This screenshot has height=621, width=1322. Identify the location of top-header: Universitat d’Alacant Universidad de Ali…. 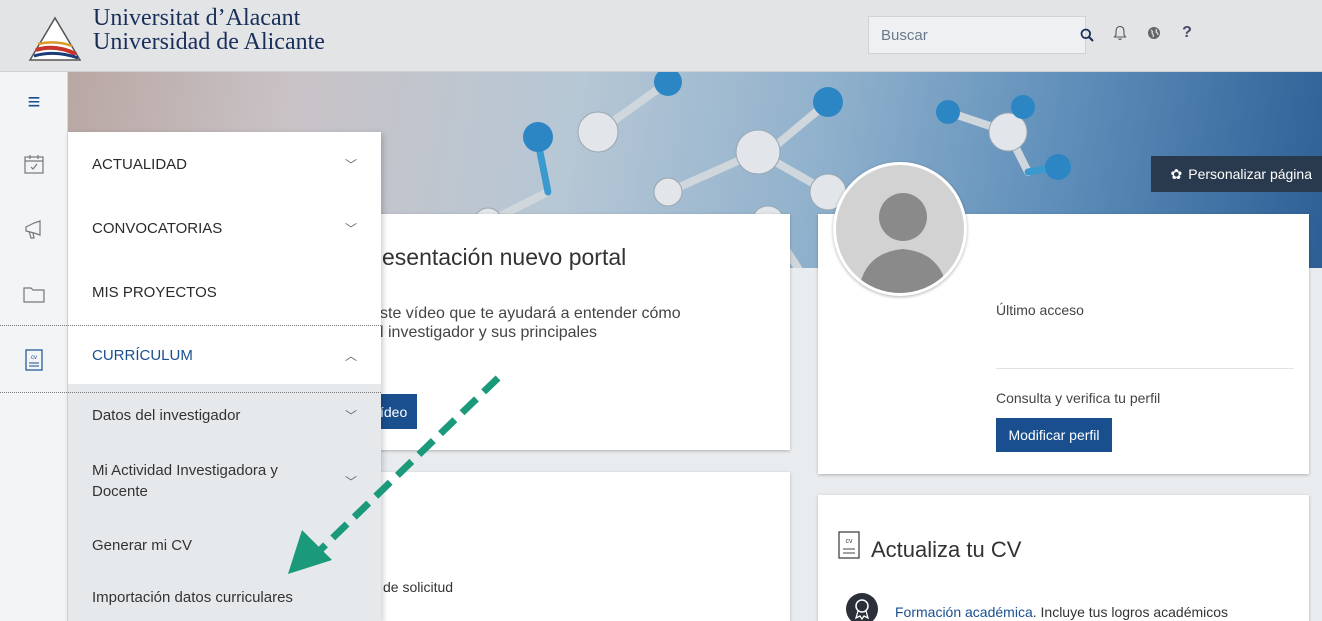
(661, 36).